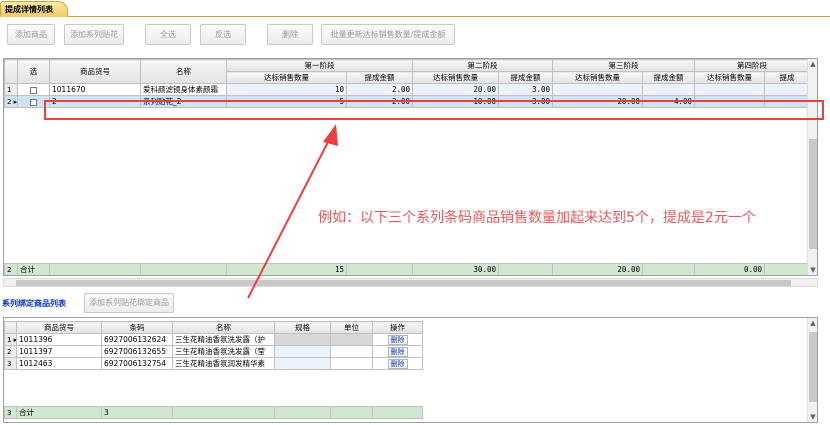 Image resolution: width=830 pixels, height=425 pixels. What do you see at coordinates (34, 303) in the screenshot?
I see `bound-products-title: 系列绑定商品列表` at bounding box center [34, 303].